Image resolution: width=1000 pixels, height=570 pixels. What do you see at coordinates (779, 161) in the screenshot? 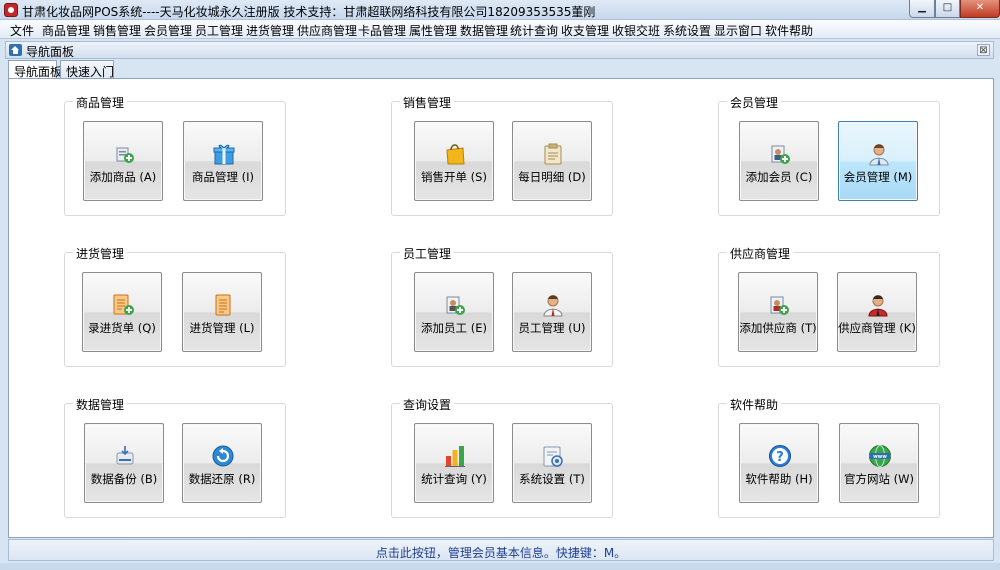
I see `add-member-button: 添加会员 (C)` at bounding box center [779, 161].